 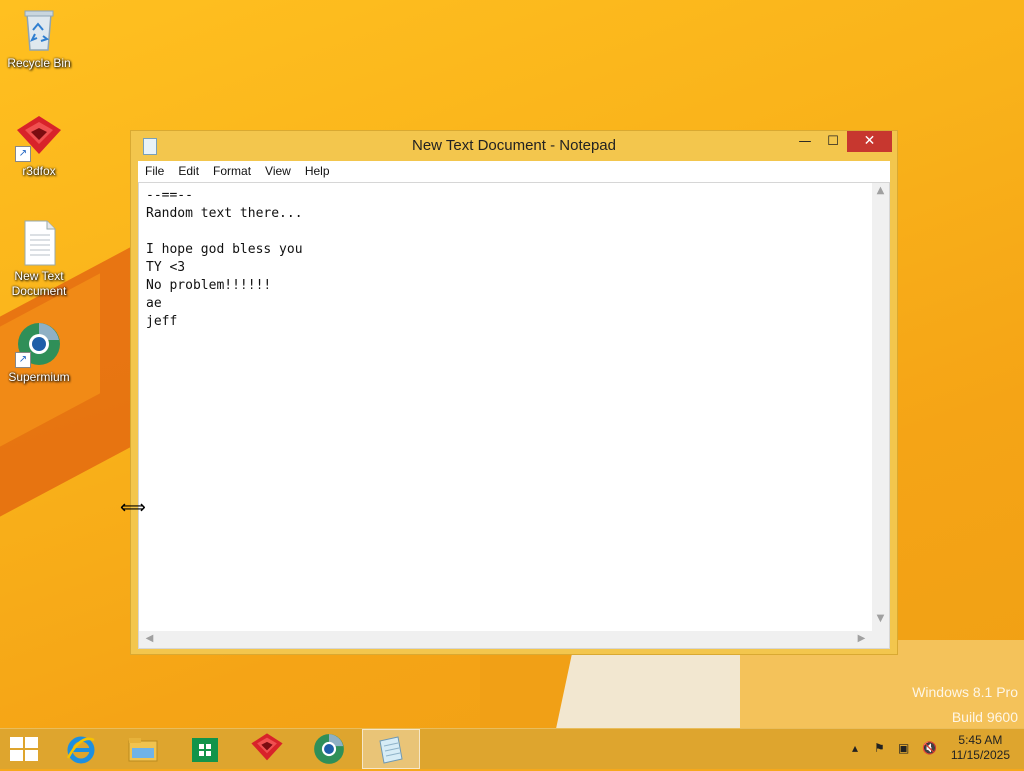 I want to click on notepad-titlebar: New Text Document - Notepad — ☐ ✕, so click(x=514, y=146).